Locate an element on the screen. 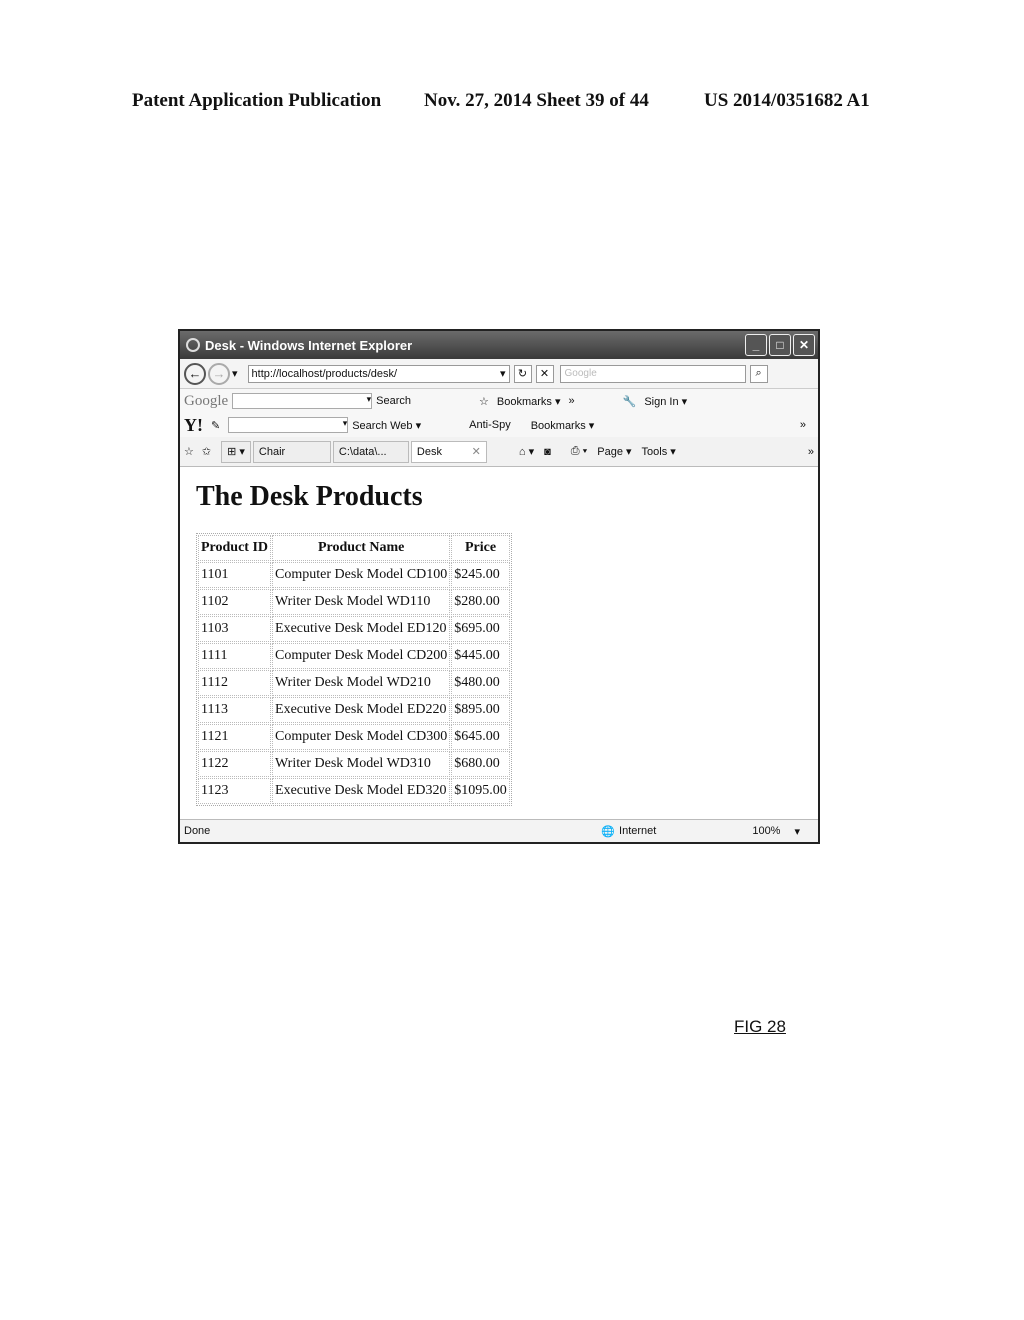 The width and height of the screenshot is (1024, 1320). home-icon: ⌂ ▾ is located at coordinates (526, 451).